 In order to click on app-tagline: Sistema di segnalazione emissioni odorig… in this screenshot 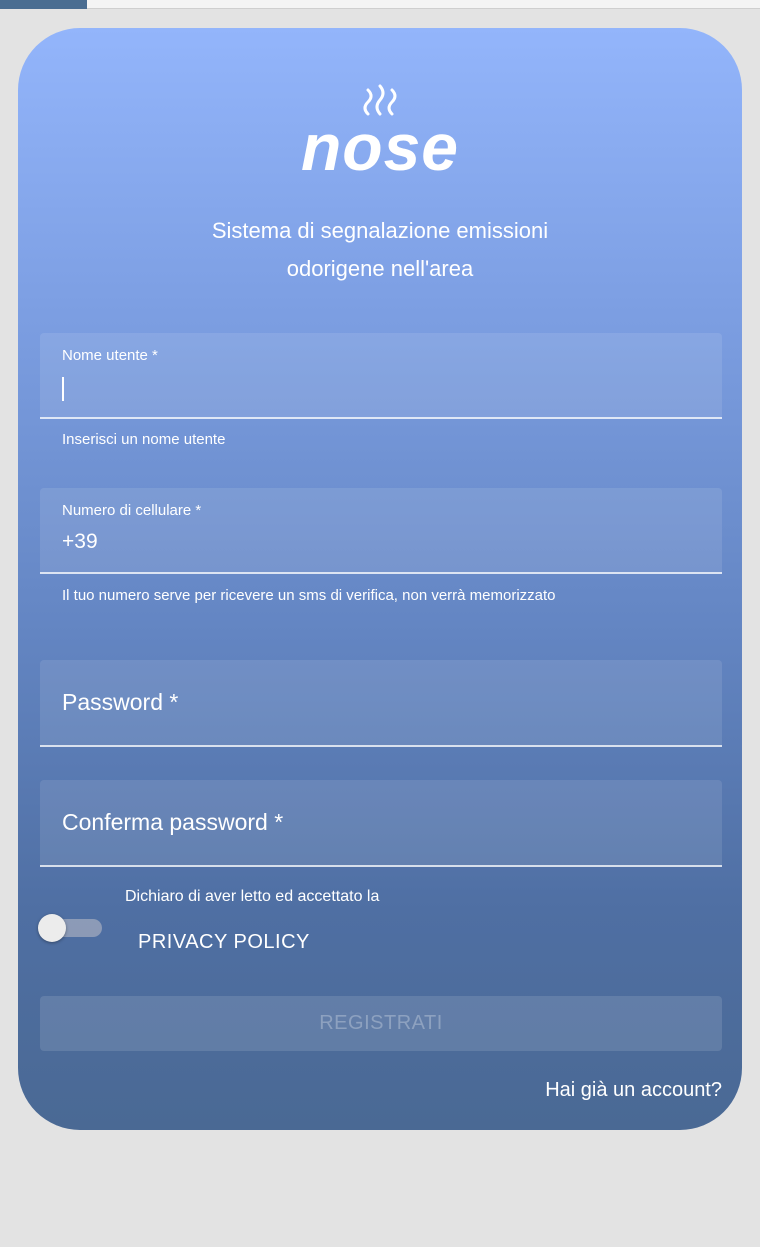, I will do `click(380, 250)`.